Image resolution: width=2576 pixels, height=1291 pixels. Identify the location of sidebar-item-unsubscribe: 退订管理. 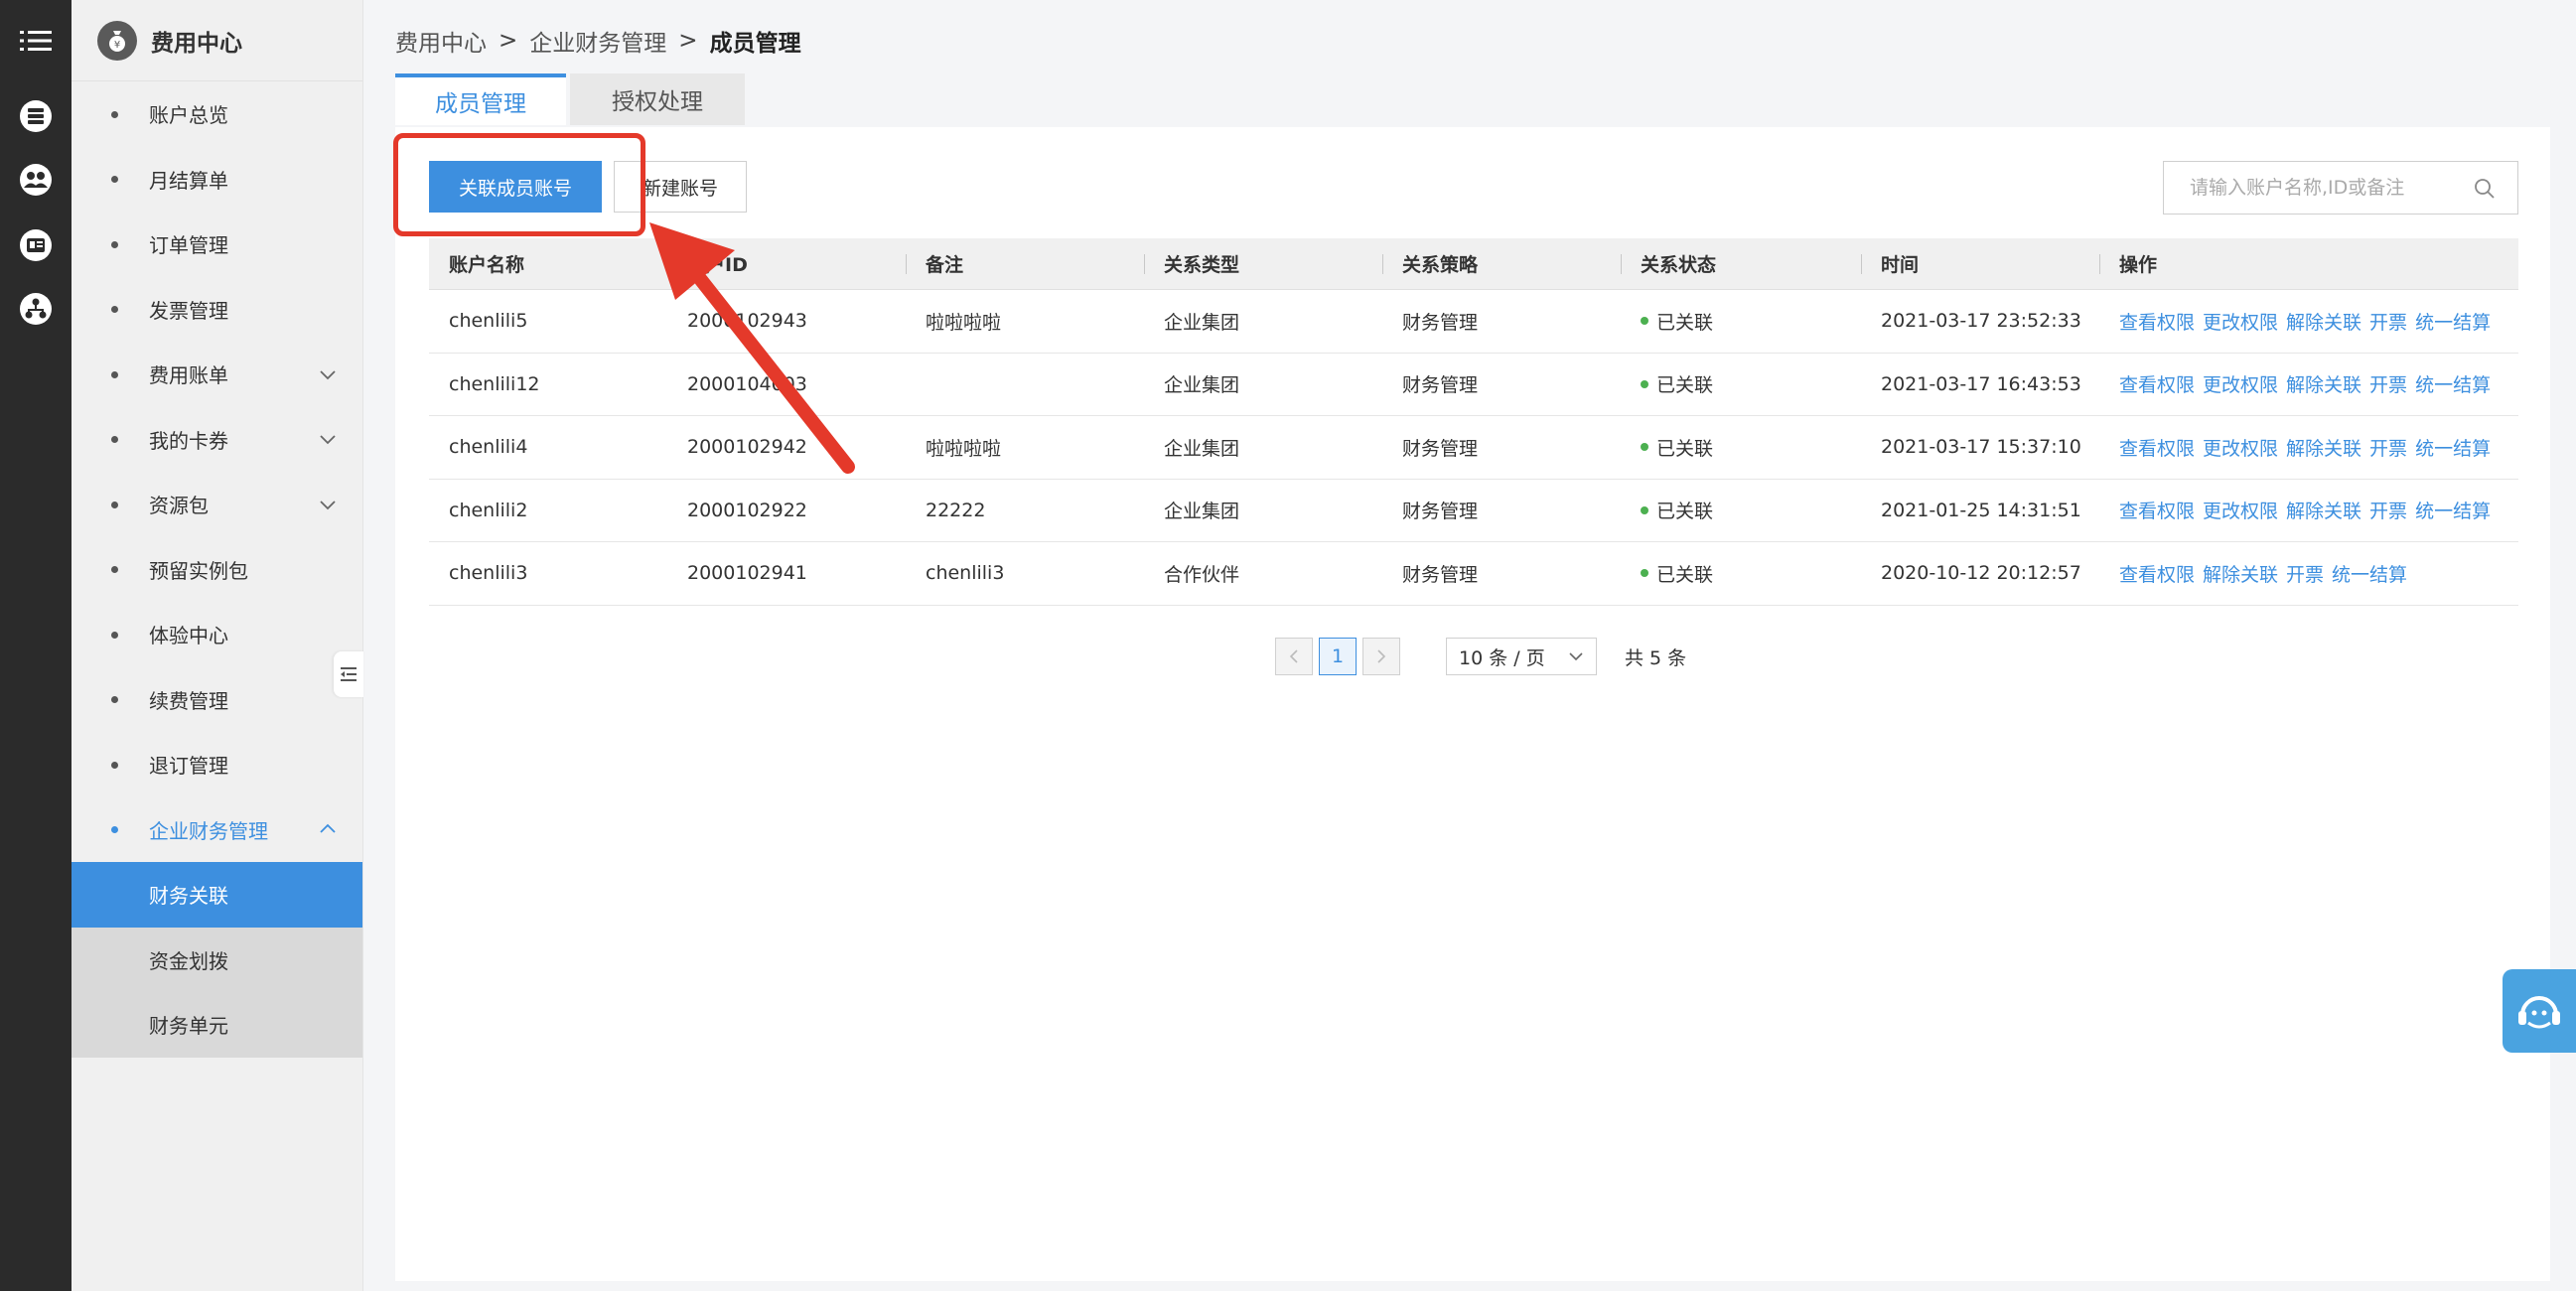
(217, 765).